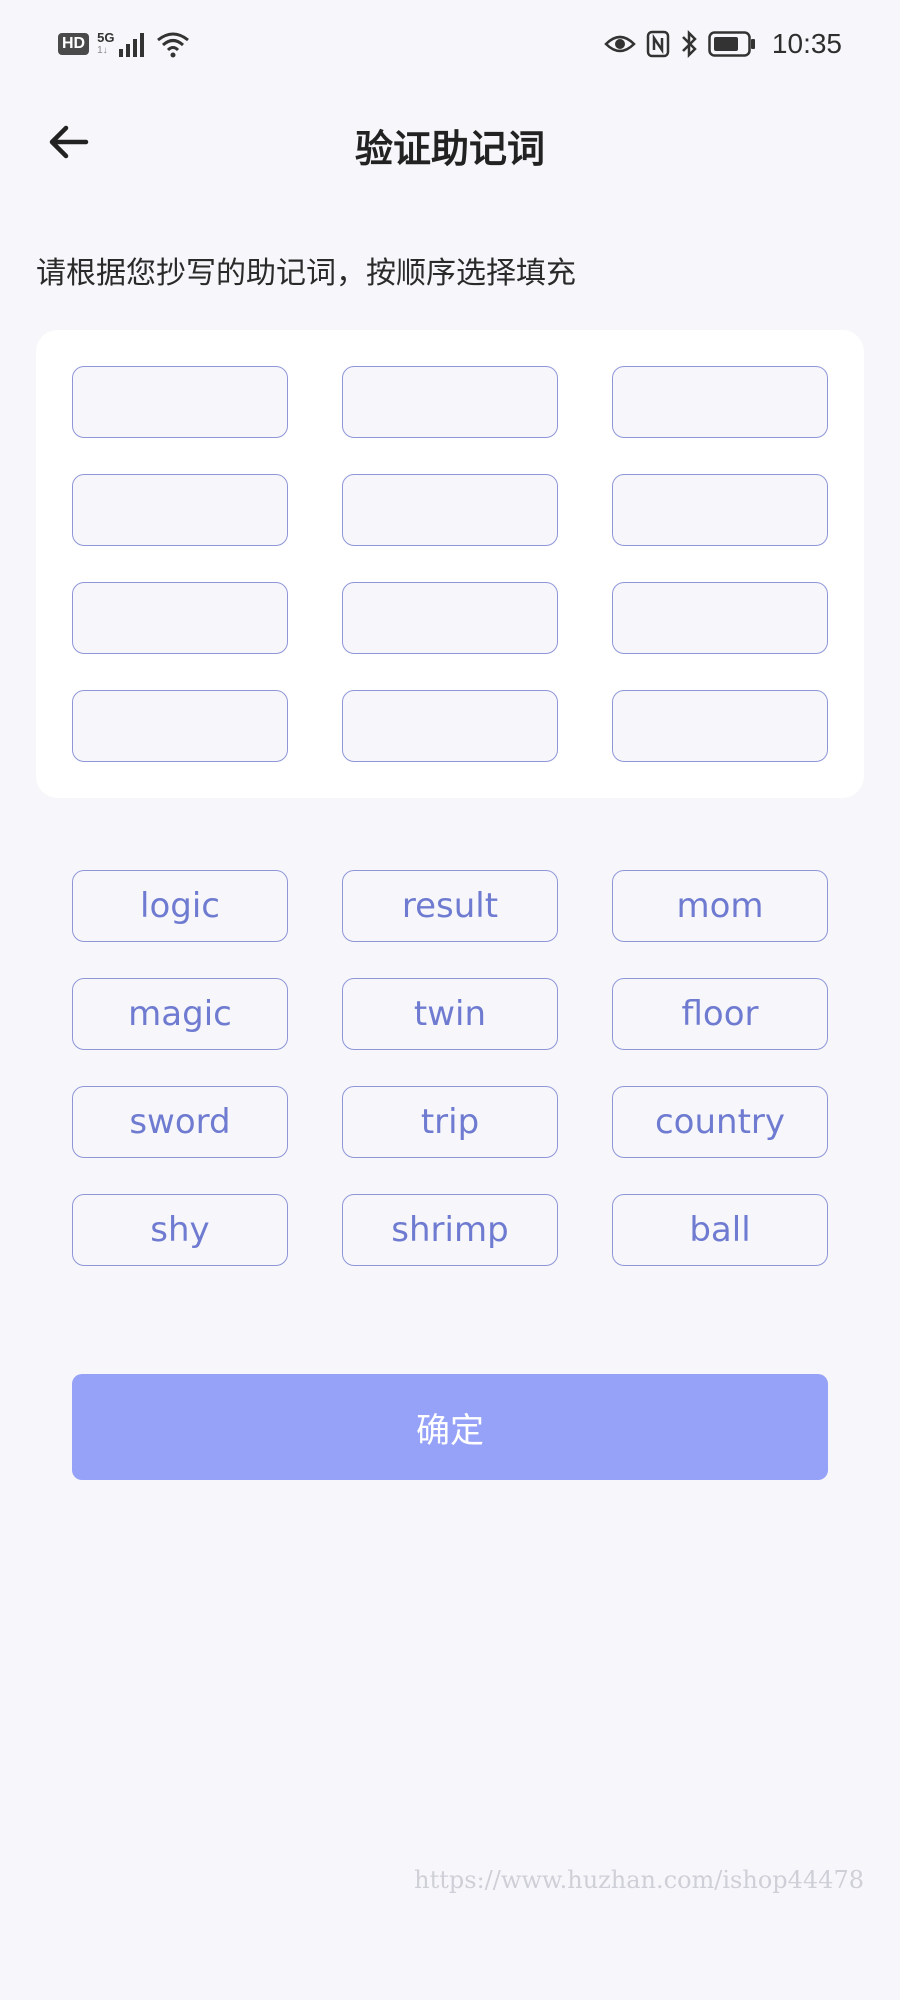 The width and height of the screenshot is (900, 2000). I want to click on word-option-shrimp: shrimp, so click(450, 1230).